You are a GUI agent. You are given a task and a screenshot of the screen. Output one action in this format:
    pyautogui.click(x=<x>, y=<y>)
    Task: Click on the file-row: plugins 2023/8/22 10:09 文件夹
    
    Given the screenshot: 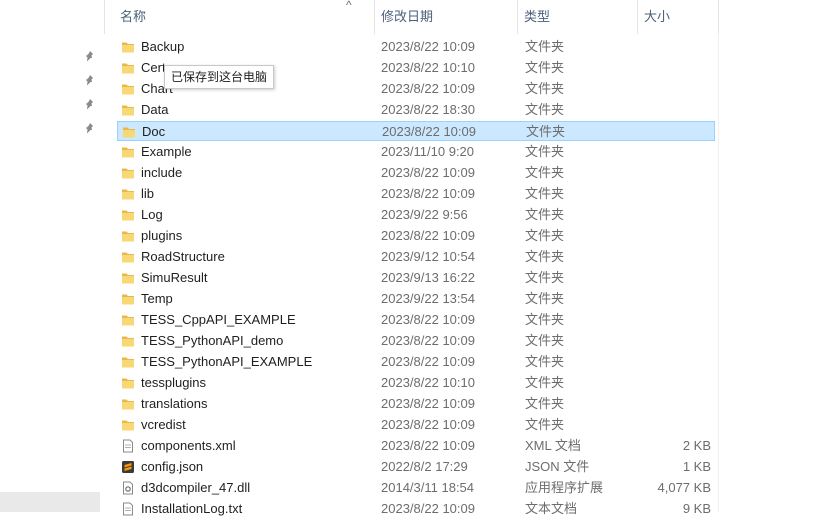 What is the action you would take?
    pyautogui.click(x=416, y=236)
    